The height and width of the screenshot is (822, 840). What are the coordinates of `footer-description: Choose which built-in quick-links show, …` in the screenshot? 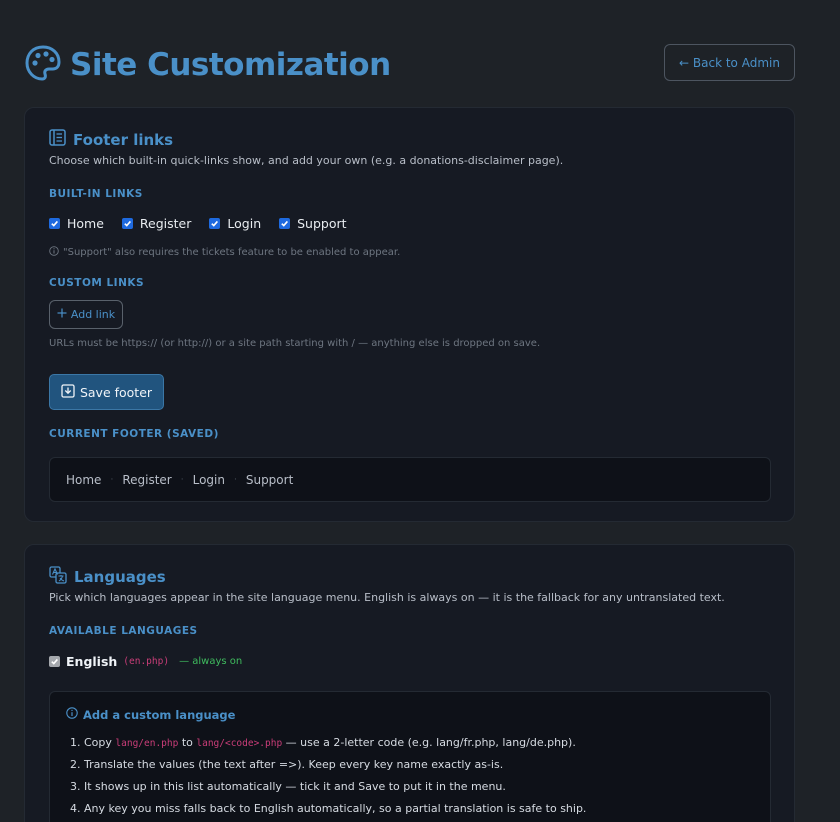 It's located at (306, 160).